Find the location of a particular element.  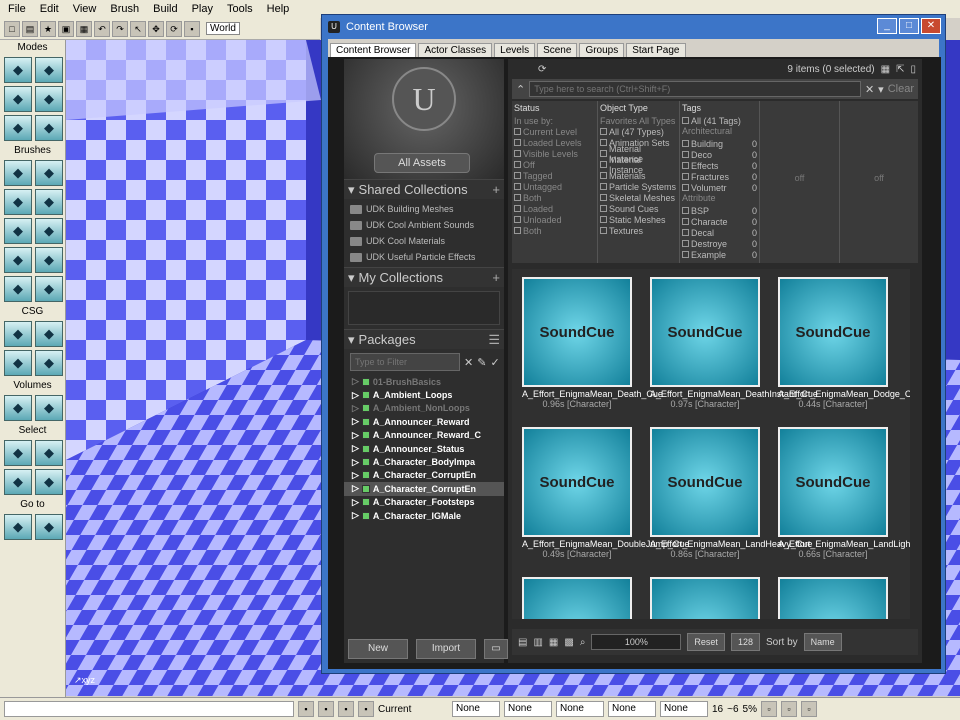

tag-option: Fractures 0 is located at coordinates (719, 176).